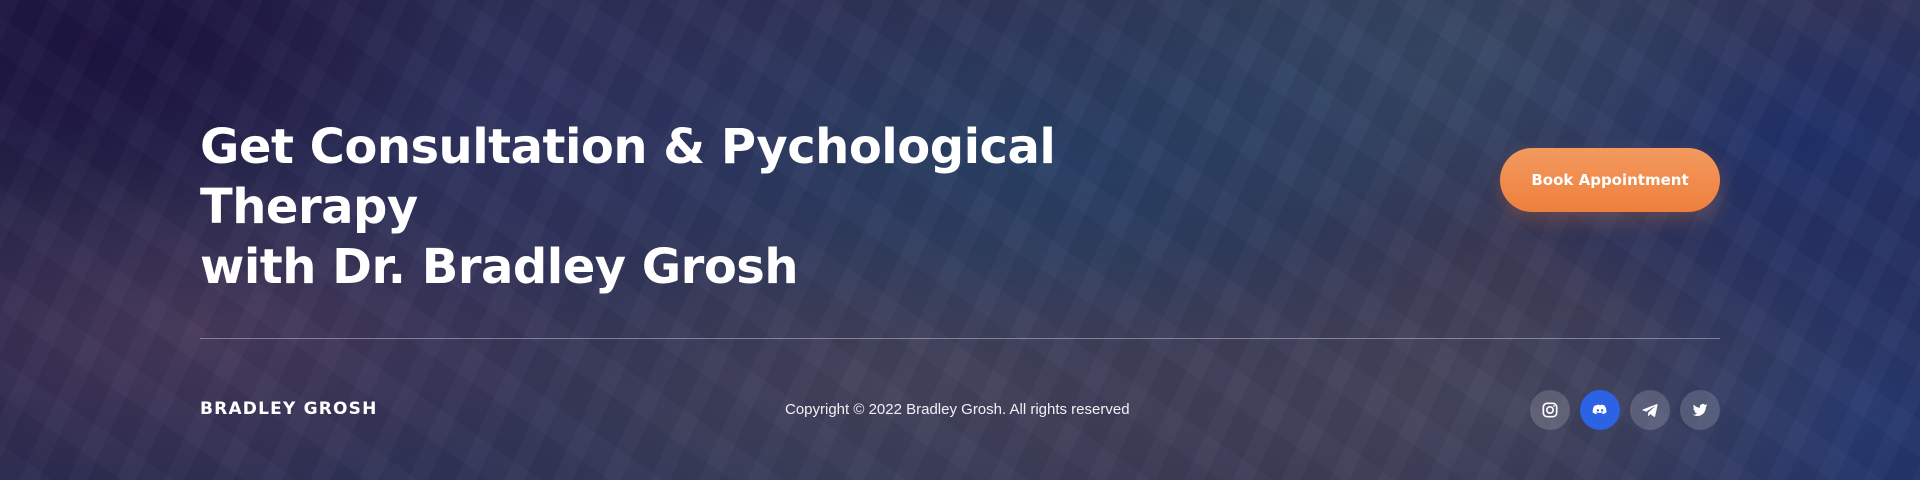 This screenshot has width=1920, height=480. I want to click on discord-link, so click(1600, 410).